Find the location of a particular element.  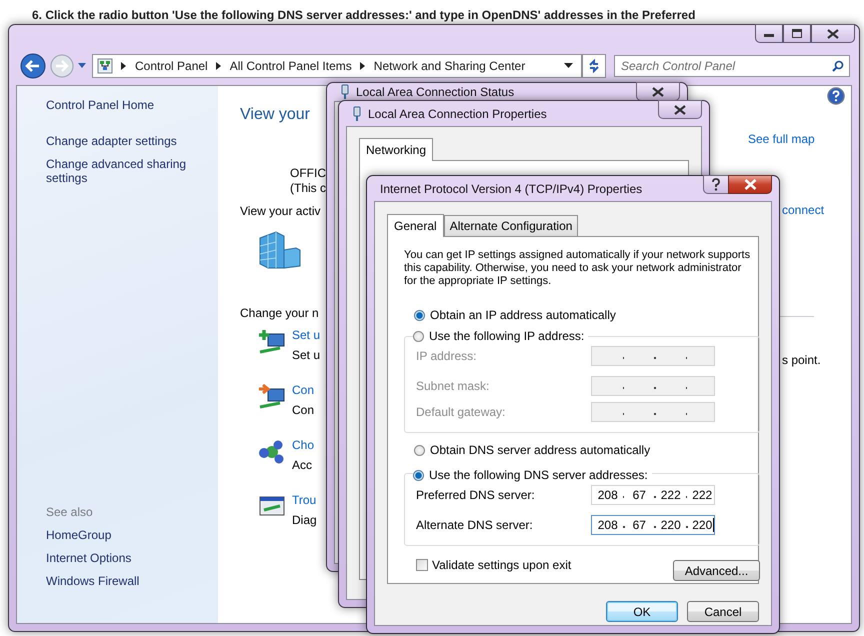

question-mark-icon is located at coordinates (716, 184).